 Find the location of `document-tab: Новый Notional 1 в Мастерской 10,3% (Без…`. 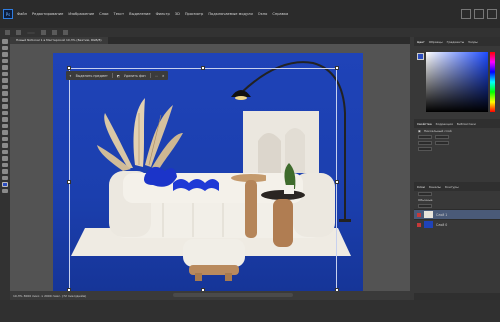

document-tab: Новый Notional 1 в Мастерской 10,3% (Без… is located at coordinates (59, 40).